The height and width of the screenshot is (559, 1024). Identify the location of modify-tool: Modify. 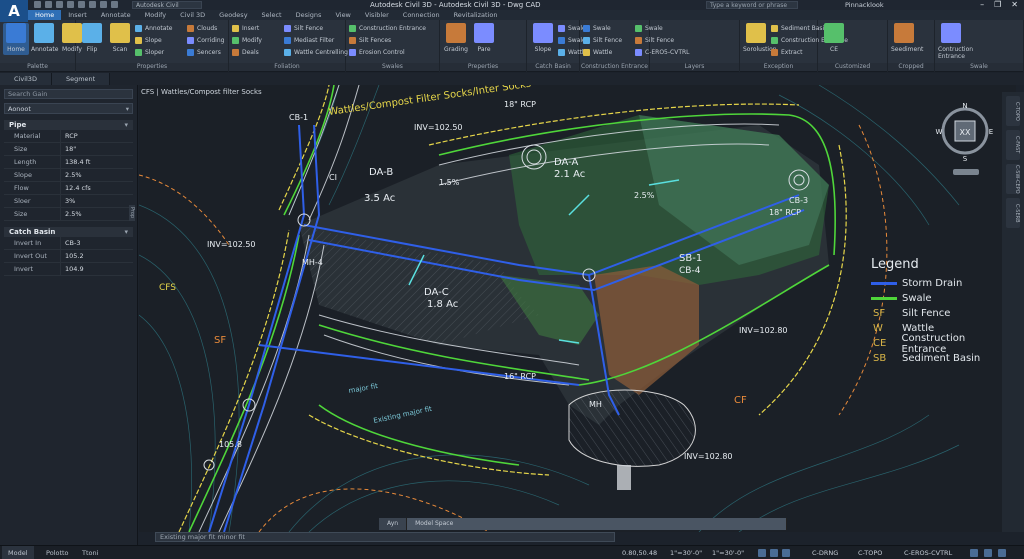
(247, 40).